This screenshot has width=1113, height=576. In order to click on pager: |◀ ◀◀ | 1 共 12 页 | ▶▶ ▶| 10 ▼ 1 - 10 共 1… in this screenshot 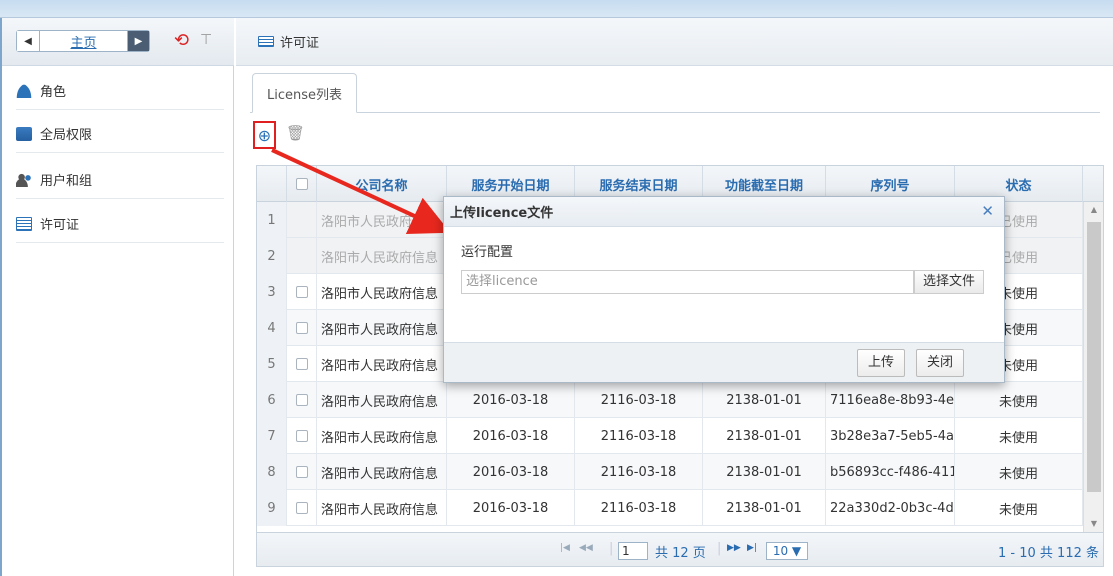, I will do `click(680, 549)`.